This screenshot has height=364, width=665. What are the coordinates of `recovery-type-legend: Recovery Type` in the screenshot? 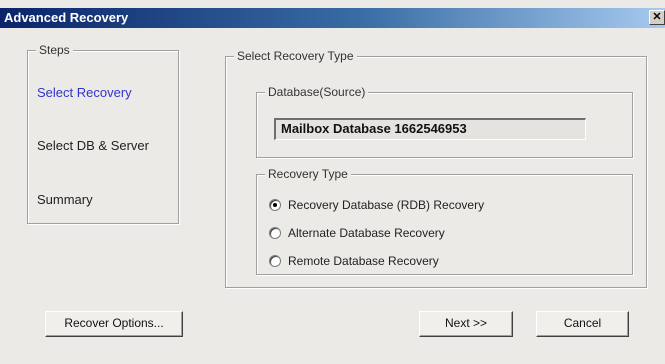 It's located at (308, 174).